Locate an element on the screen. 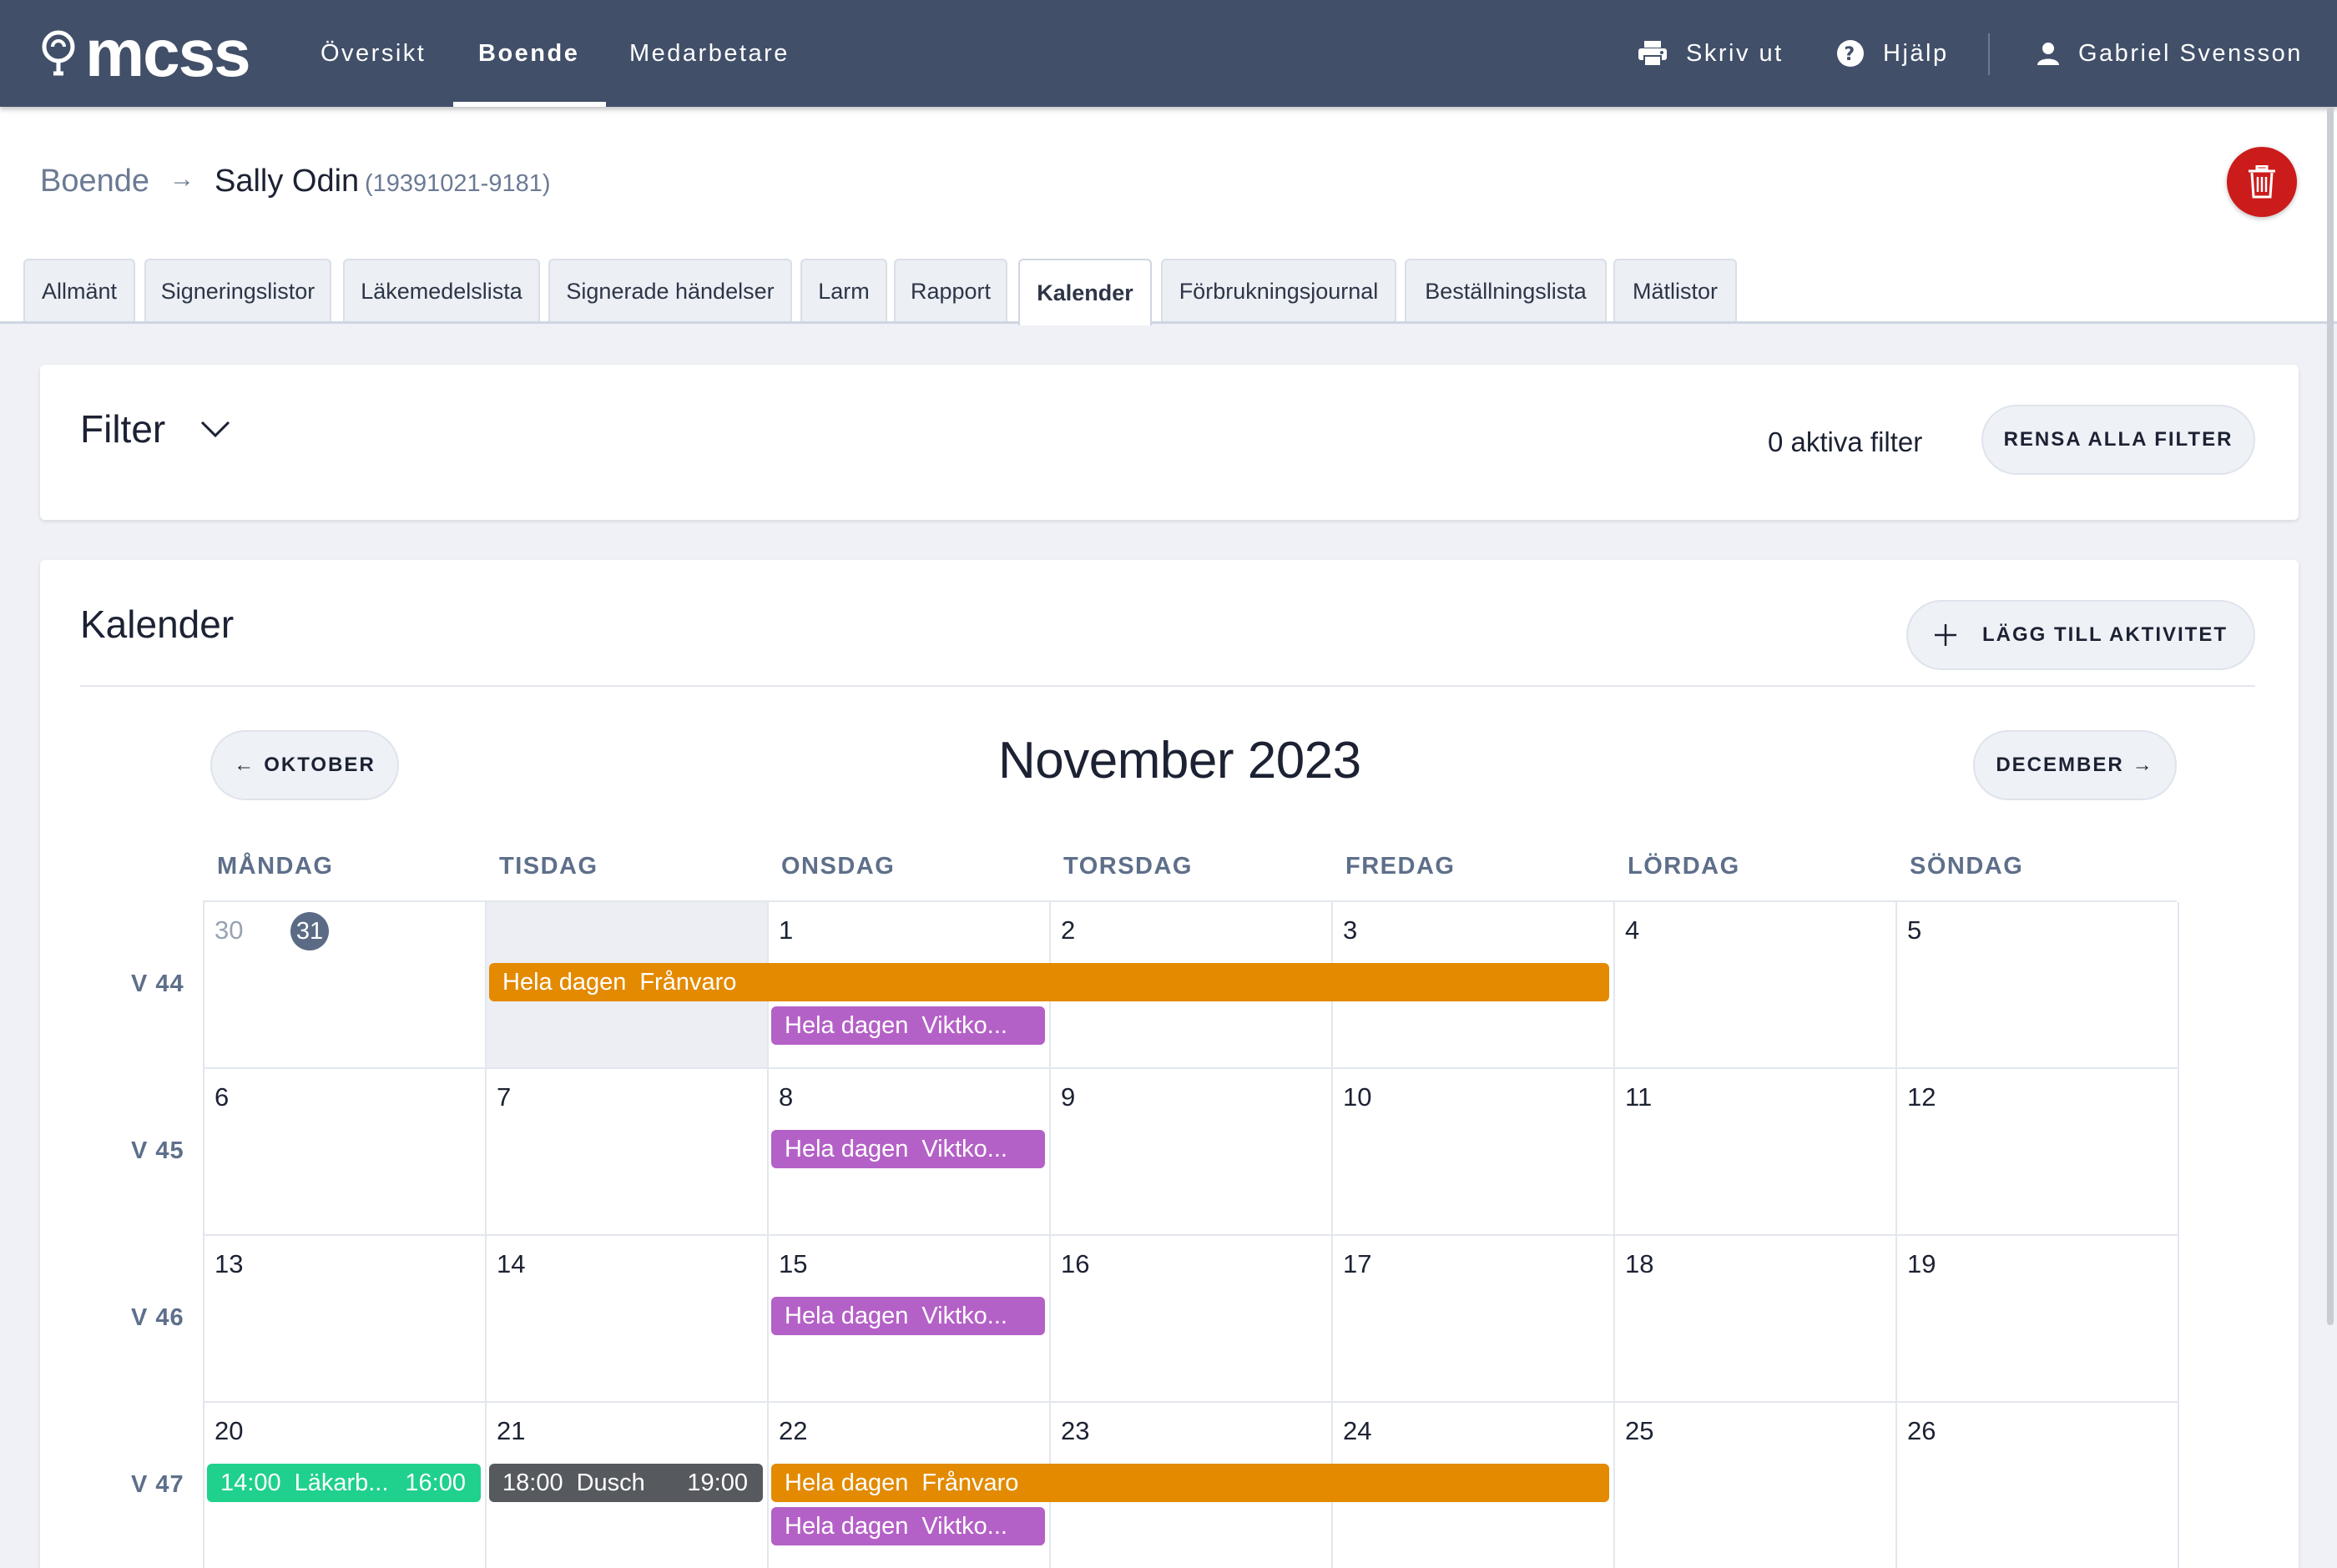 The image size is (2337, 1568). clear-filters-button: RENSA ALLA FILTER is located at coordinates (2118, 440).